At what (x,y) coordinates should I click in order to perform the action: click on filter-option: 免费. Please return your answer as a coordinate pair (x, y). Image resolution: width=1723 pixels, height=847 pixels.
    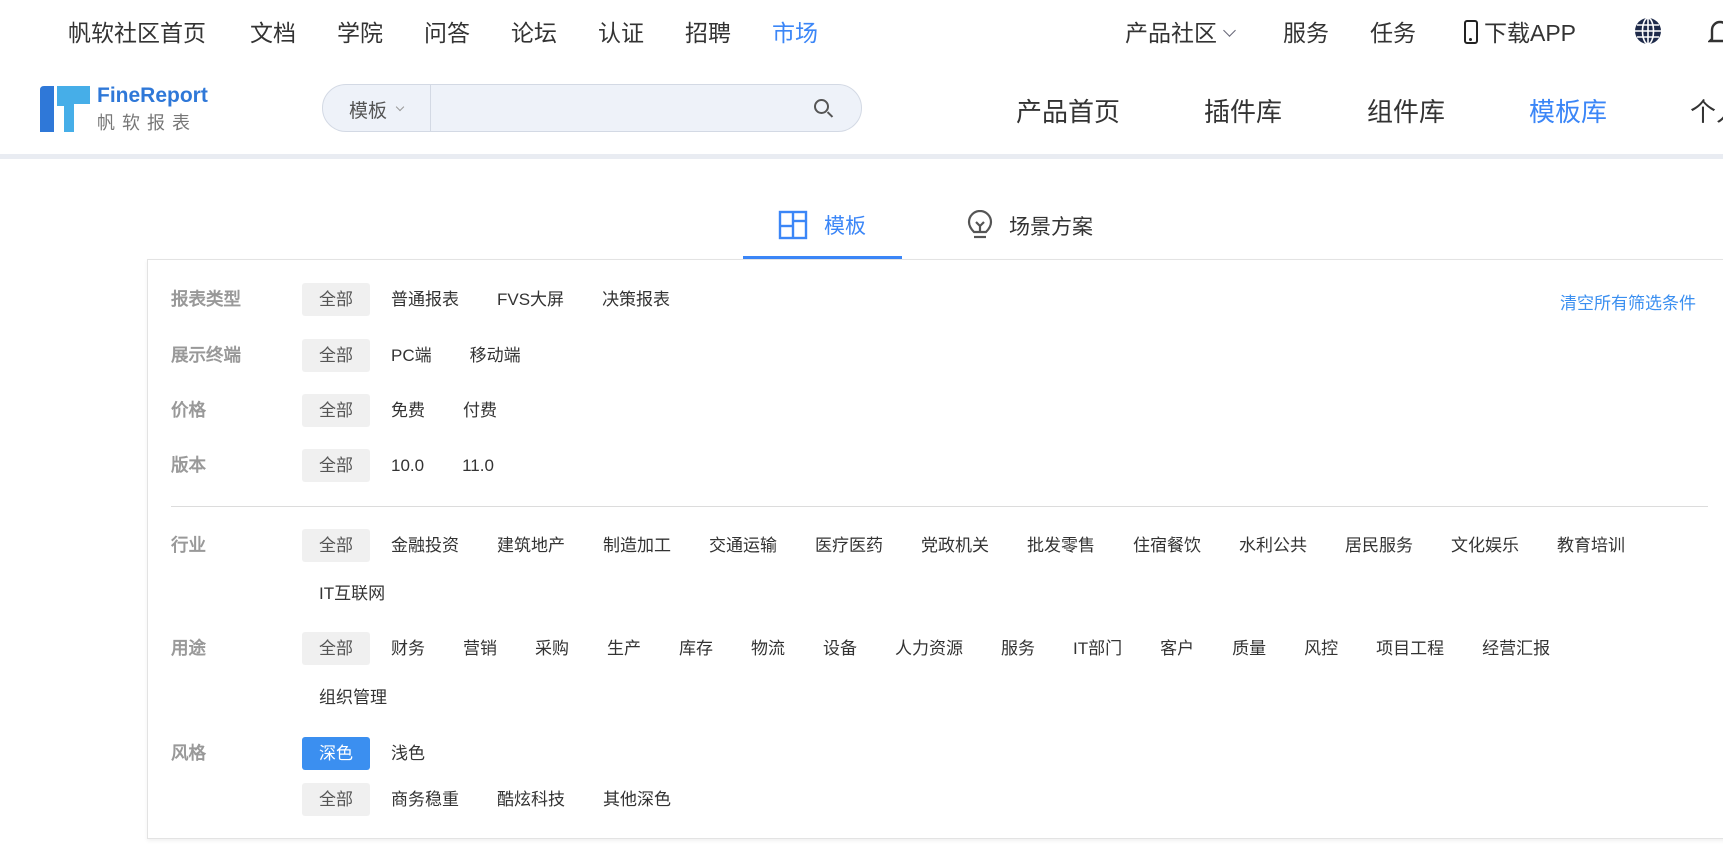
    Looking at the image, I should click on (408, 410).